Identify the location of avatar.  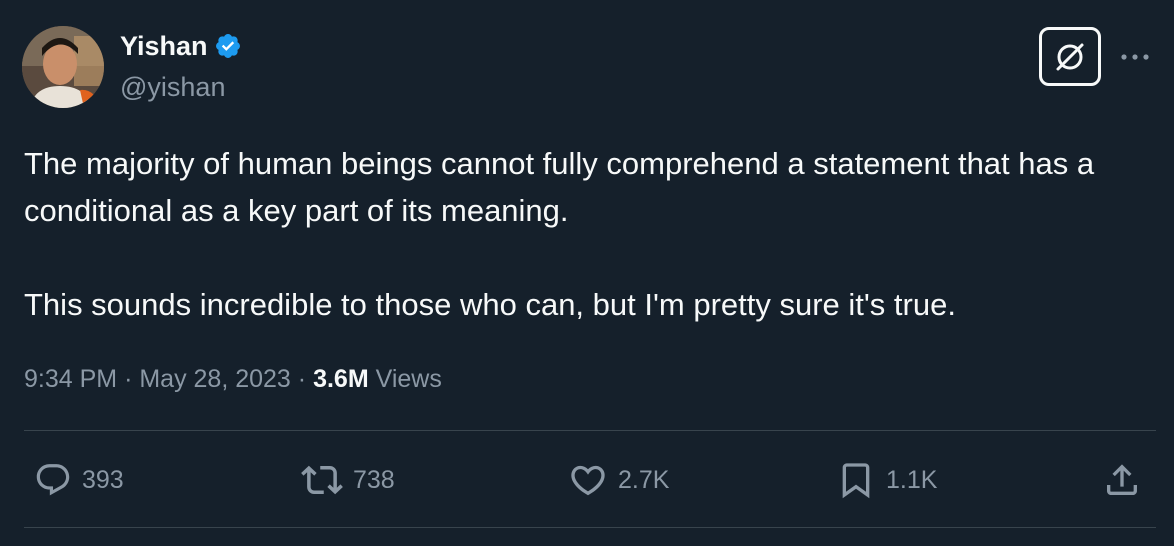
(63, 67).